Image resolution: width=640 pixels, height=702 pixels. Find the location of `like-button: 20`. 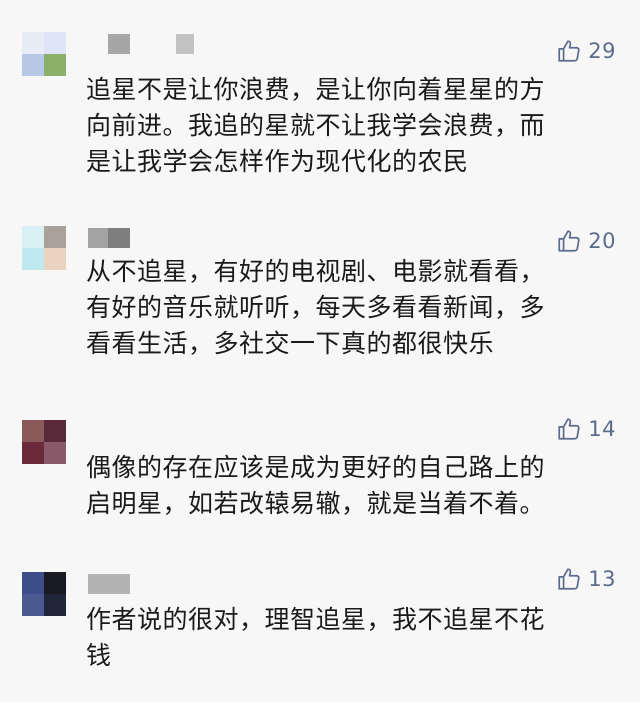

like-button: 20 is located at coordinates (586, 241).